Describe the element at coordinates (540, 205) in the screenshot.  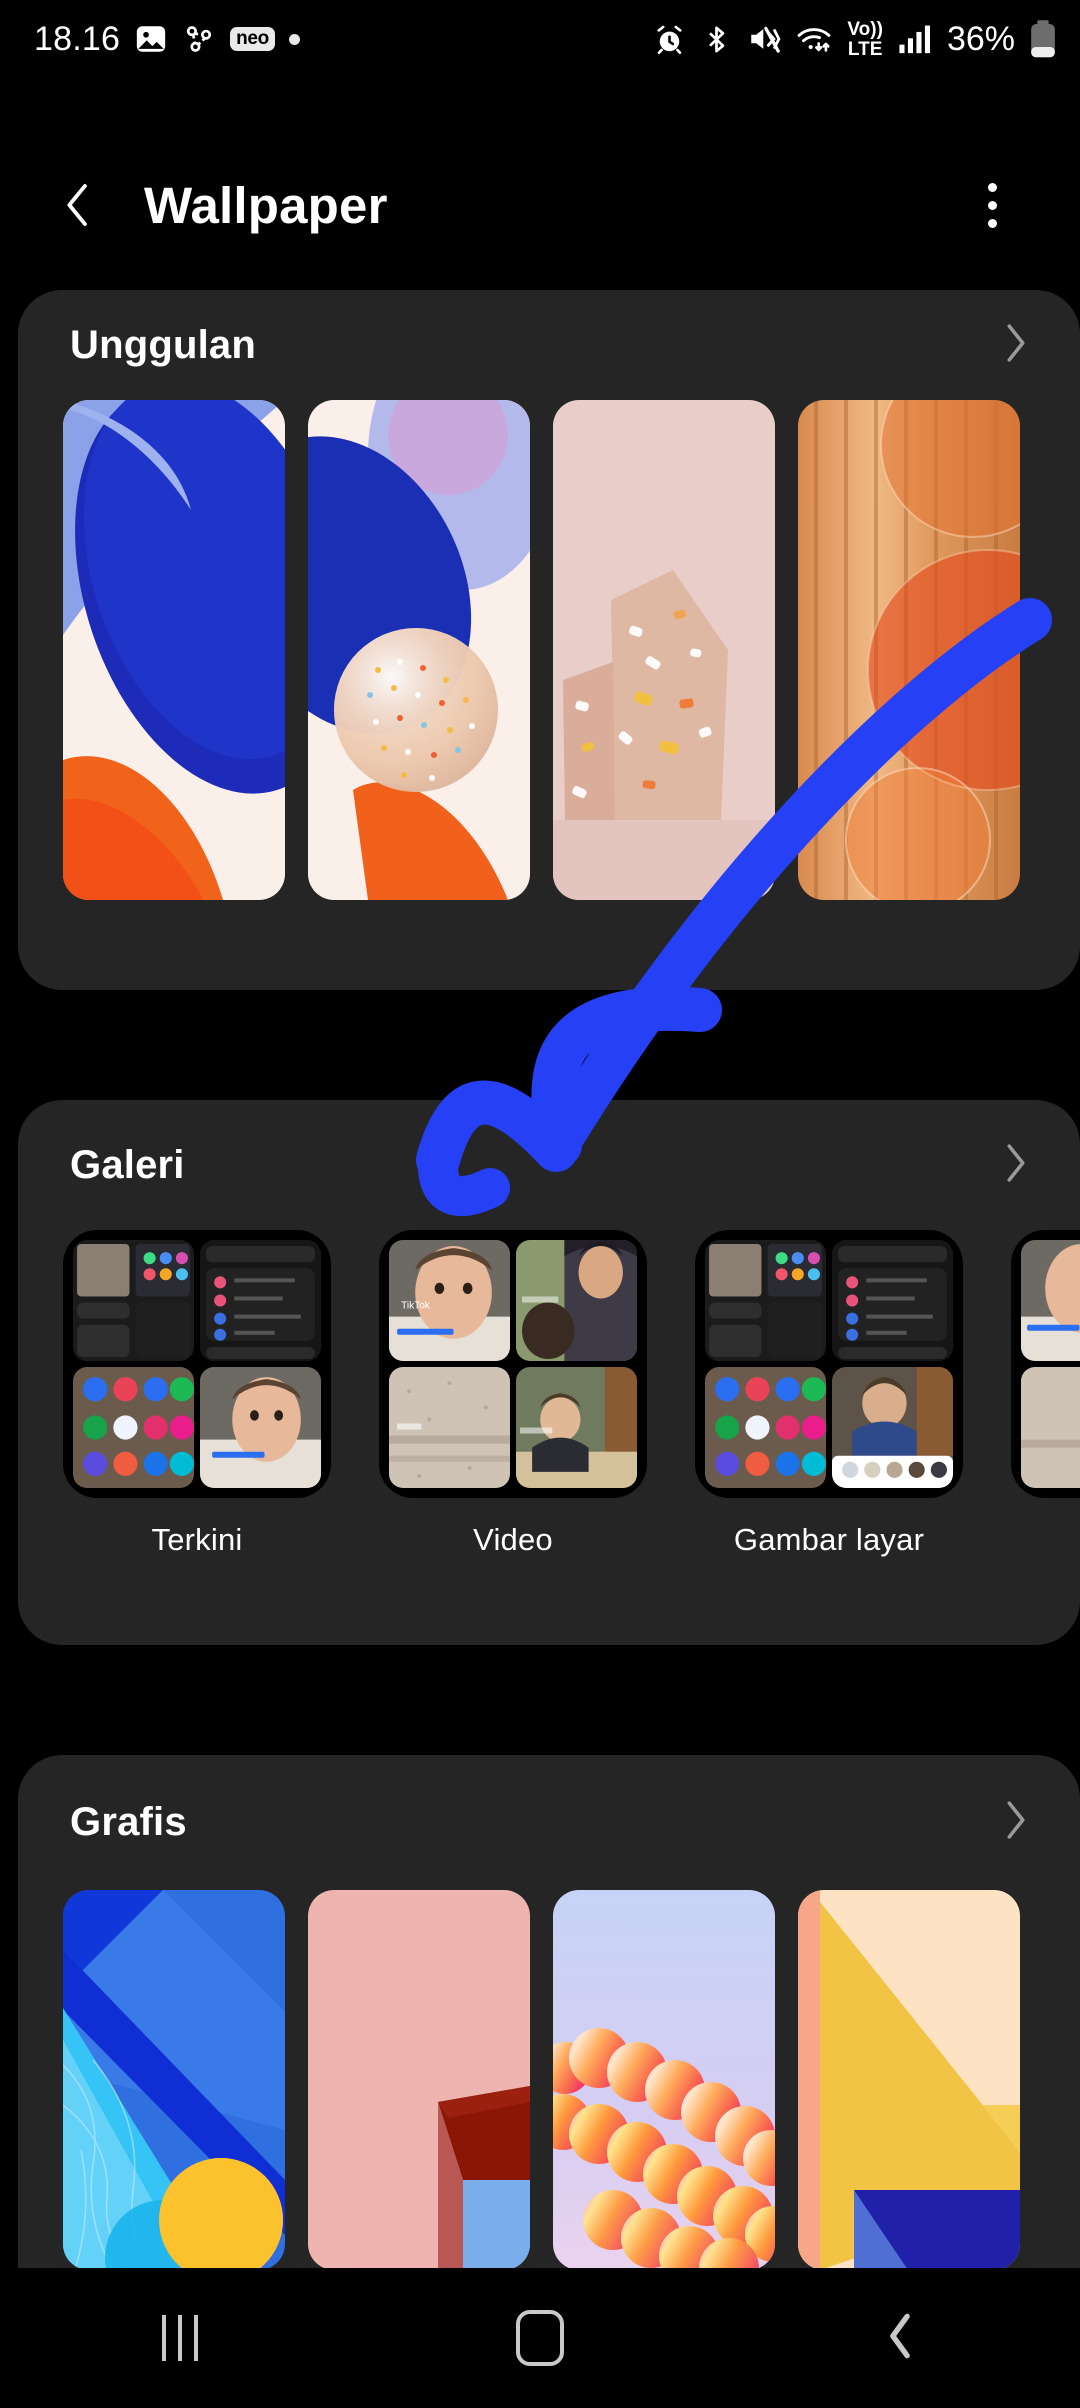
I see `app-bar: Wallpaper` at that location.